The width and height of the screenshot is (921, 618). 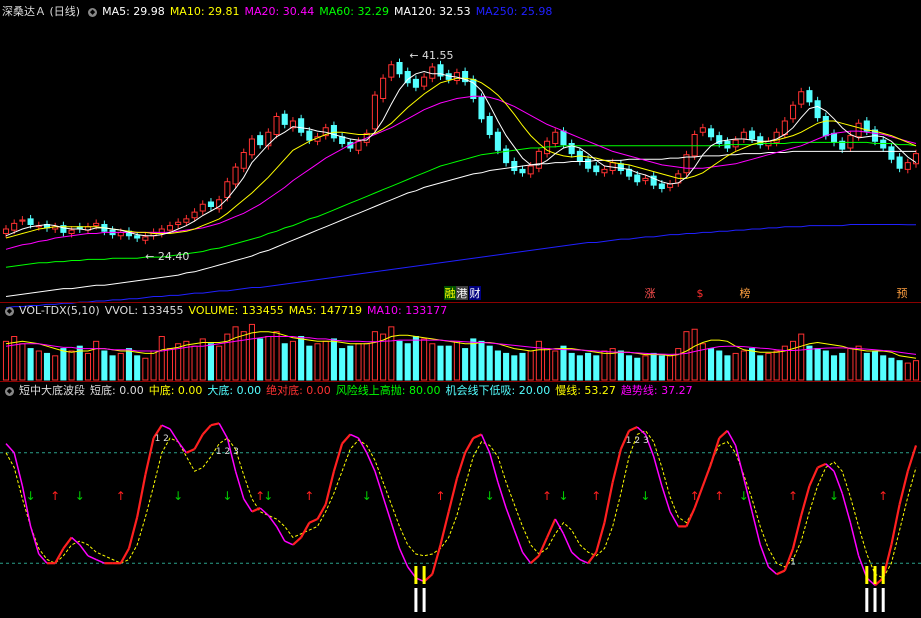 What do you see at coordinates (9, 311) in the screenshot?
I see `indicator-settings-icon: ◆` at bounding box center [9, 311].